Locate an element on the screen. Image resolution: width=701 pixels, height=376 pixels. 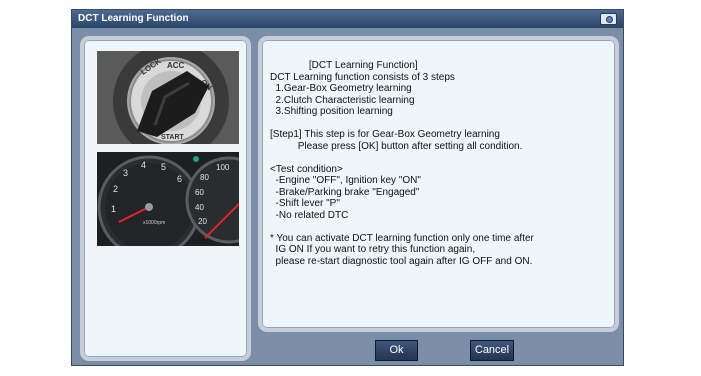
temp-number-40: 40 is located at coordinates (199, 207).